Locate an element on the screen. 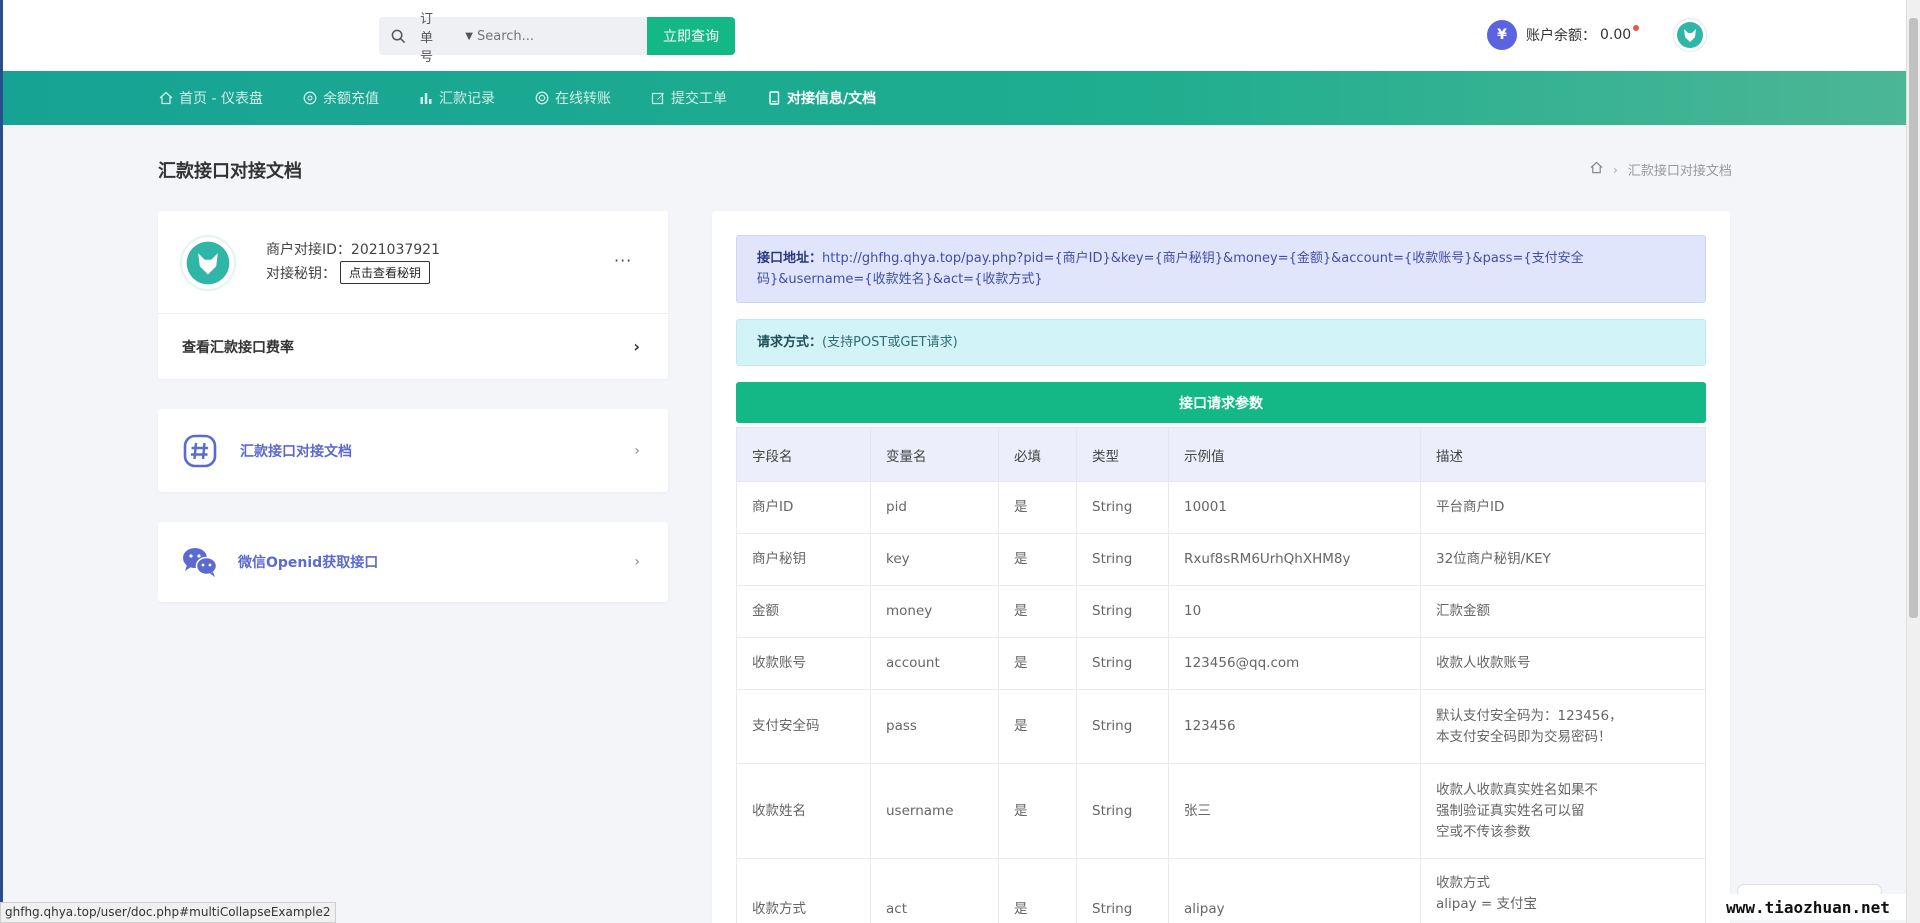 This screenshot has width=1920, height=923. link-label: 汇款接口对接文档 is located at coordinates (296, 451).